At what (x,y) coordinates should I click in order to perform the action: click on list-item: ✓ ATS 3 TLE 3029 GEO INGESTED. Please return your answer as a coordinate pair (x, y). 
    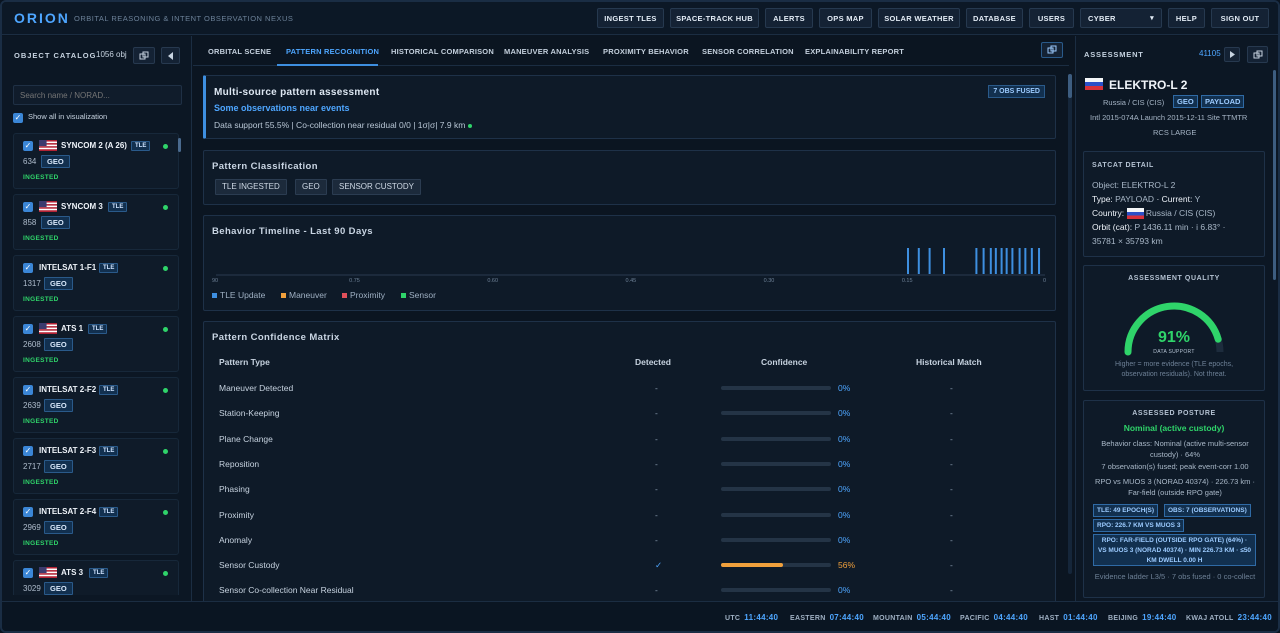
    Looking at the image, I should click on (96, 577).